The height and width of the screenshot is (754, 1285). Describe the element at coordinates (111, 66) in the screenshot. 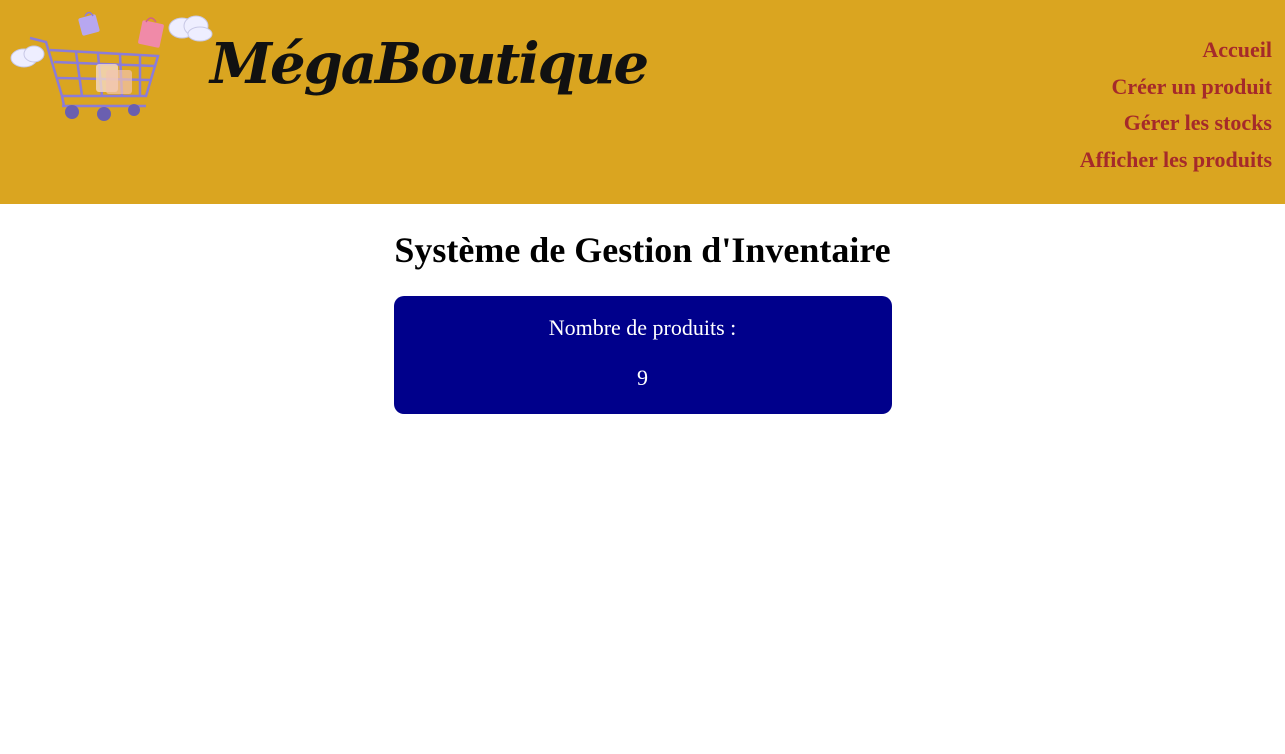

I see `shopping-cart-icon` at that location.